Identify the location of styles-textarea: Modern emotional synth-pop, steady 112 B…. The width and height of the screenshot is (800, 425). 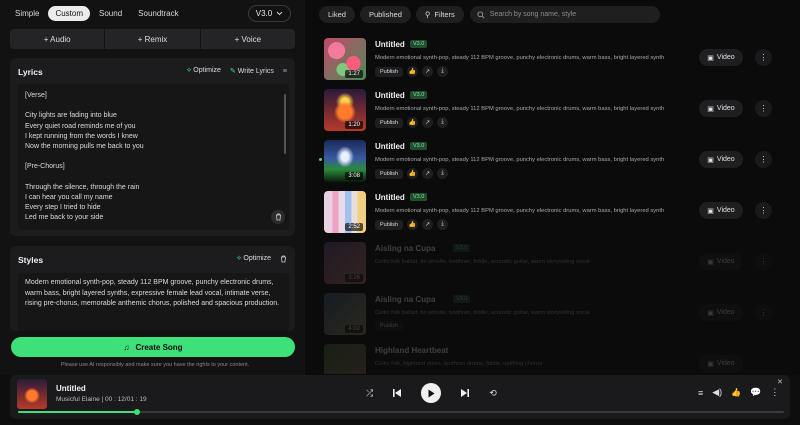
(153, 302).